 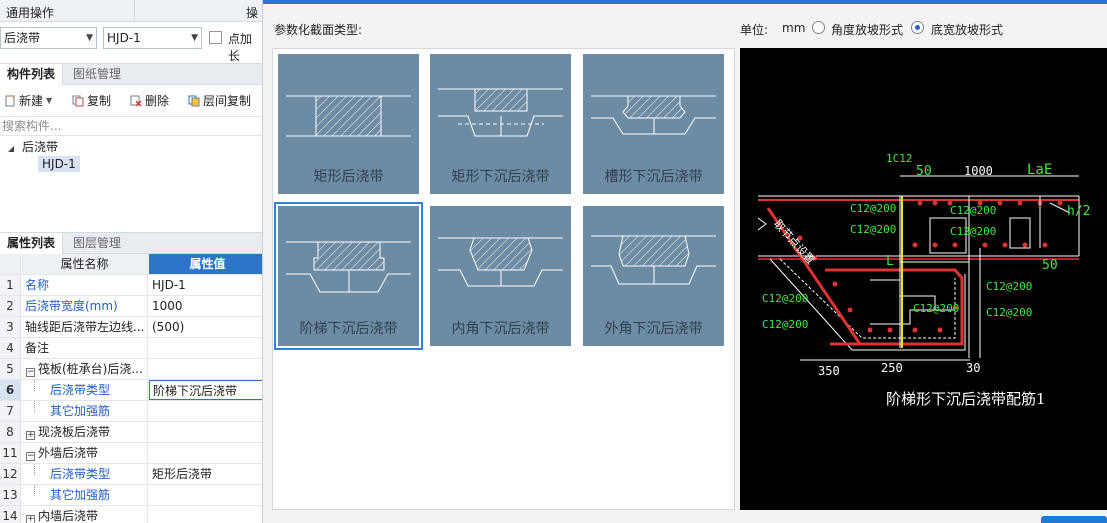 What do you see at coordinates (318, 30) in the screenshot?
I see `section-type-label: 参数化截面类型:` at bounding box center [318, 30].